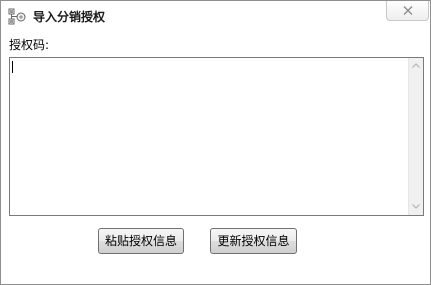 This screenshot has height=285, width=431. What do you see at coordinates (17, 17) in the screenshot?
I see `network-icon` at bounding box center [17, 17].